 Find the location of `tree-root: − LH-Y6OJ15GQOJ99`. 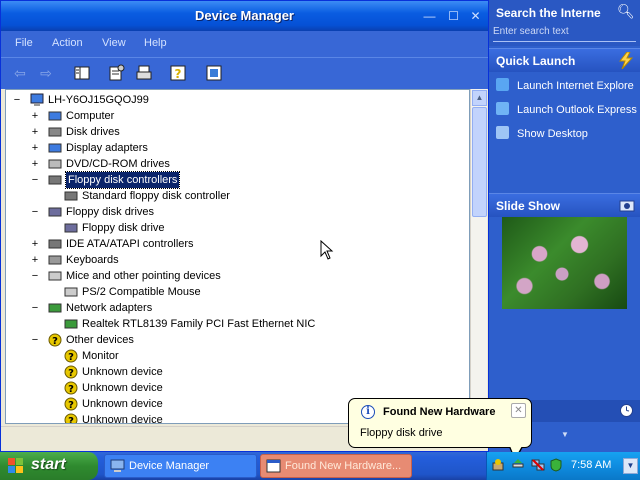

tree-root: − LH-Y6OJ15GQOJ99 is located at coordinates (112, 100).